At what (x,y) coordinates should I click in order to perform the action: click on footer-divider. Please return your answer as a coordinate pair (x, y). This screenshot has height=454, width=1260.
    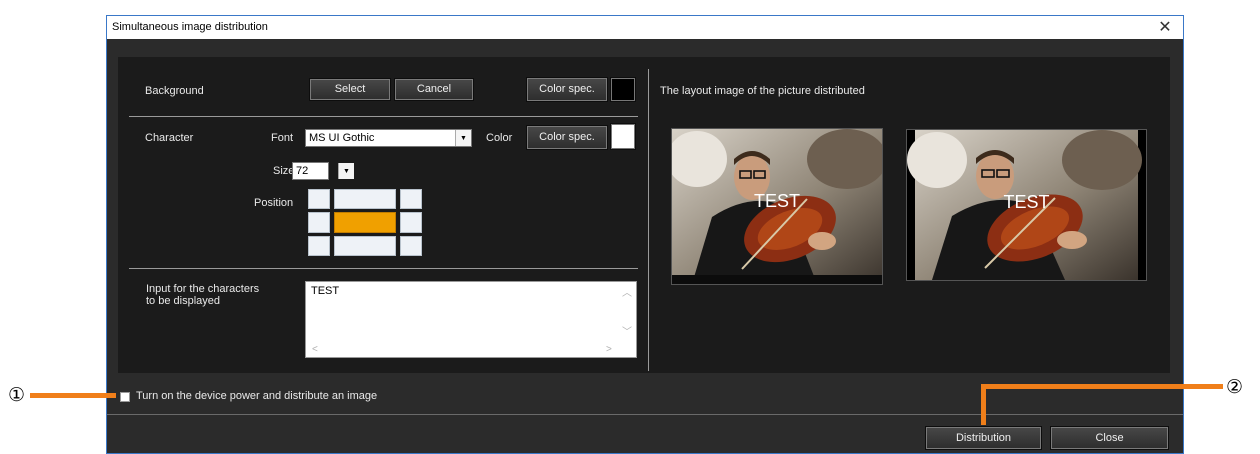
    Looking at the image, I should click on (645, 414).